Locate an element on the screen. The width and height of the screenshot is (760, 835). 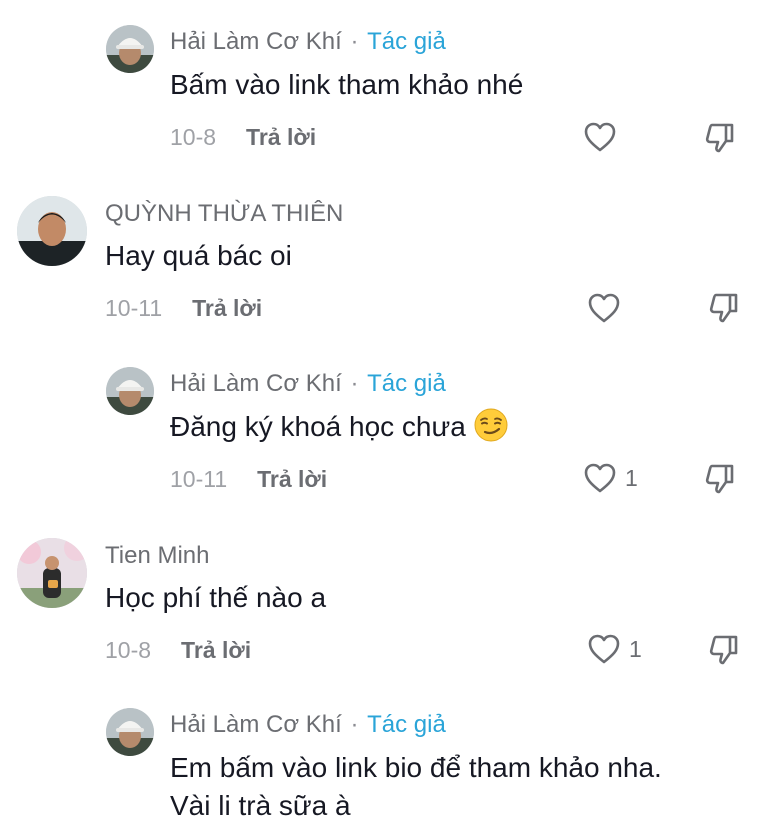
smirk-emoji-icon is located at coordinates (491, 425).